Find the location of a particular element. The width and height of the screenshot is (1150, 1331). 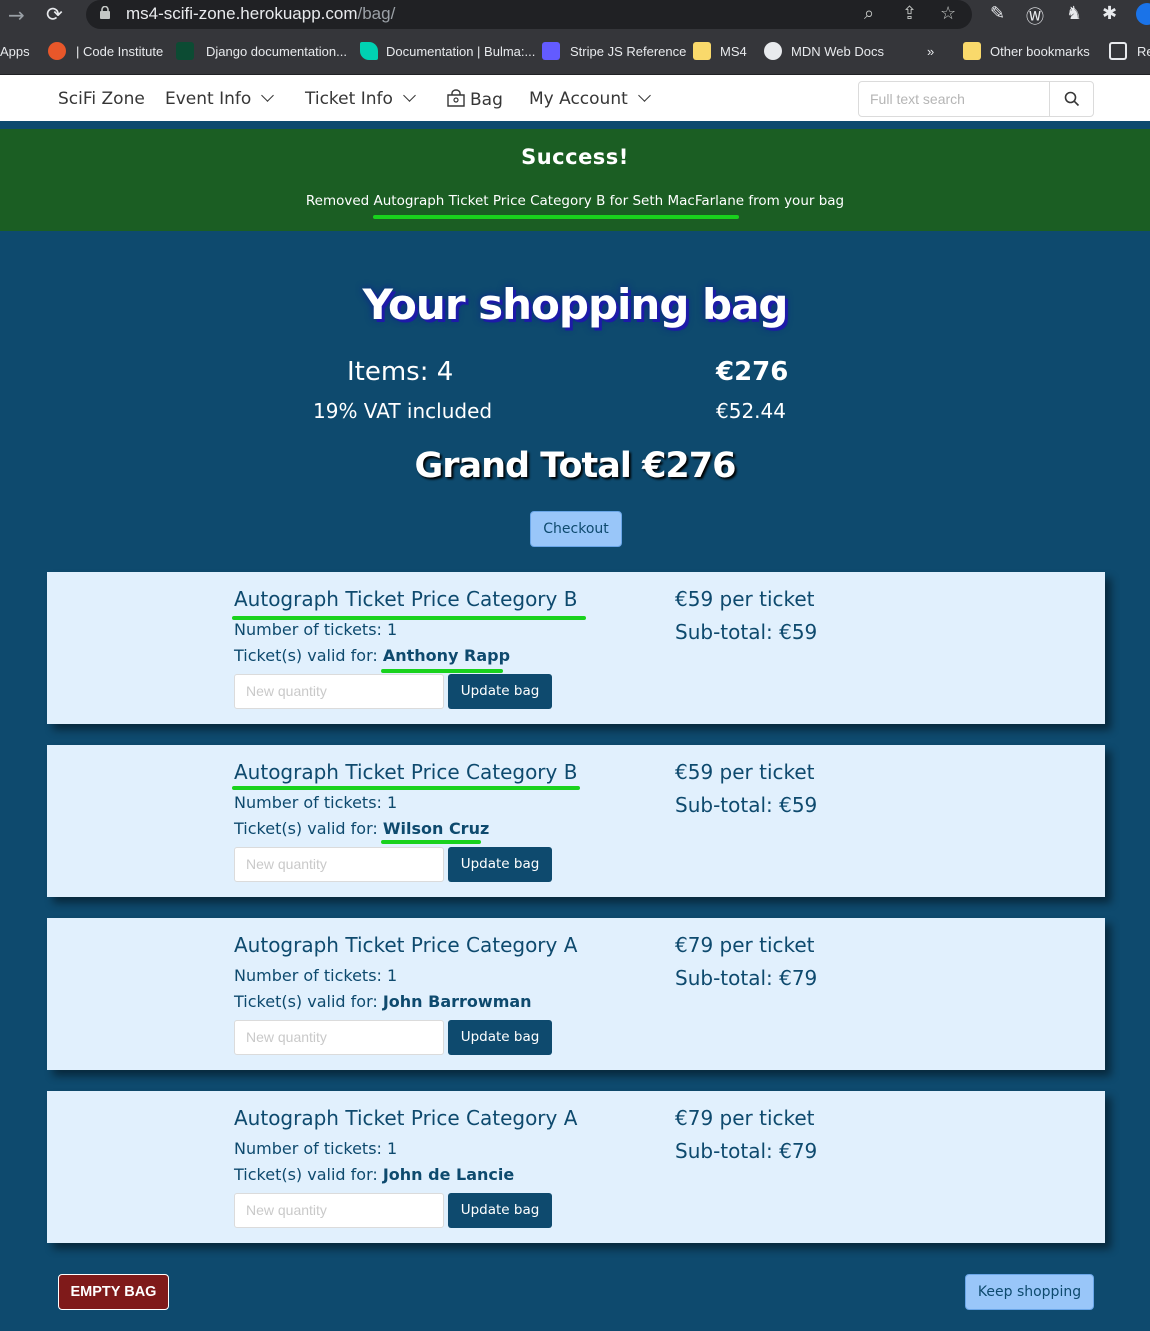

grand-total: Grand Total €276 is located at coordinates (575, 466).